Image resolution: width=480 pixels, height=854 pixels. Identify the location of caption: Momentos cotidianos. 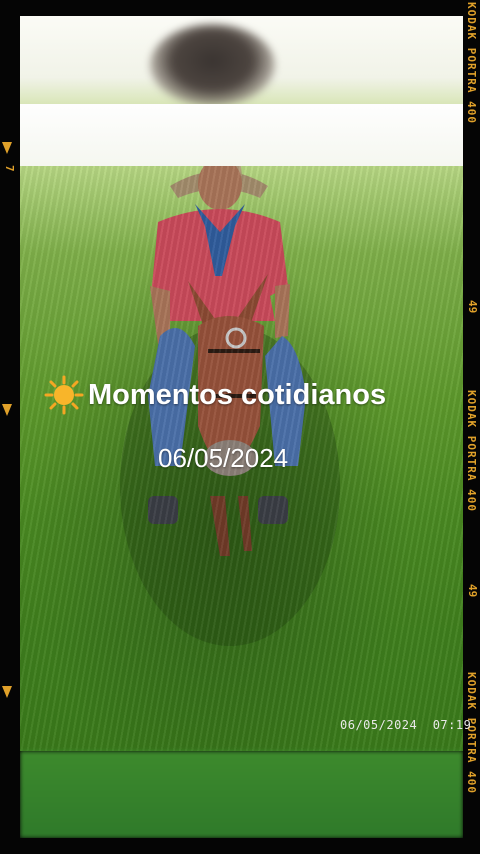
(215, 395).